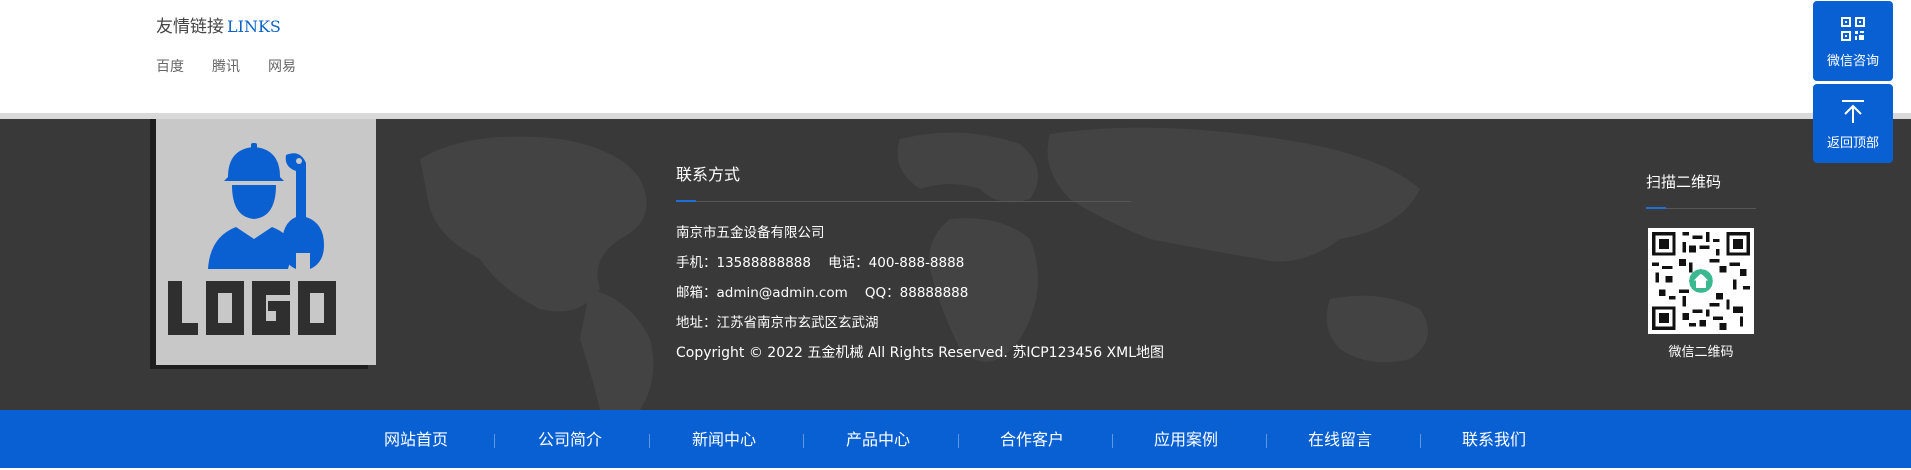 The height and width of the screenshot is (470, 1911). Describe the element at coordinates (190, 27) in the screenshot. I see `links-title-cn: 友情链接` at that location.